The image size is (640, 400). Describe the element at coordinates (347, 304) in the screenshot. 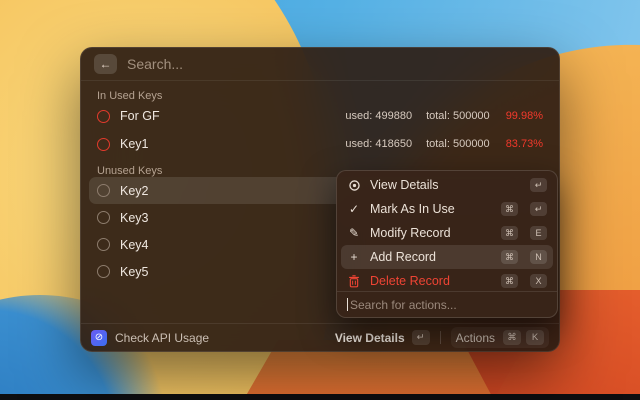

I see `text-cursor` at that location.